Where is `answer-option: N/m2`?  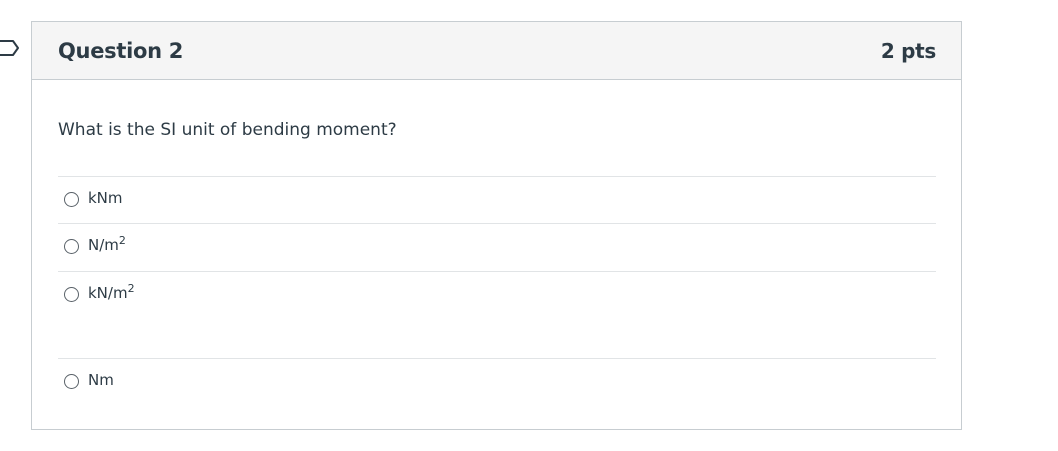
answer-option: N/m2 is located at coordinates (497, 247).